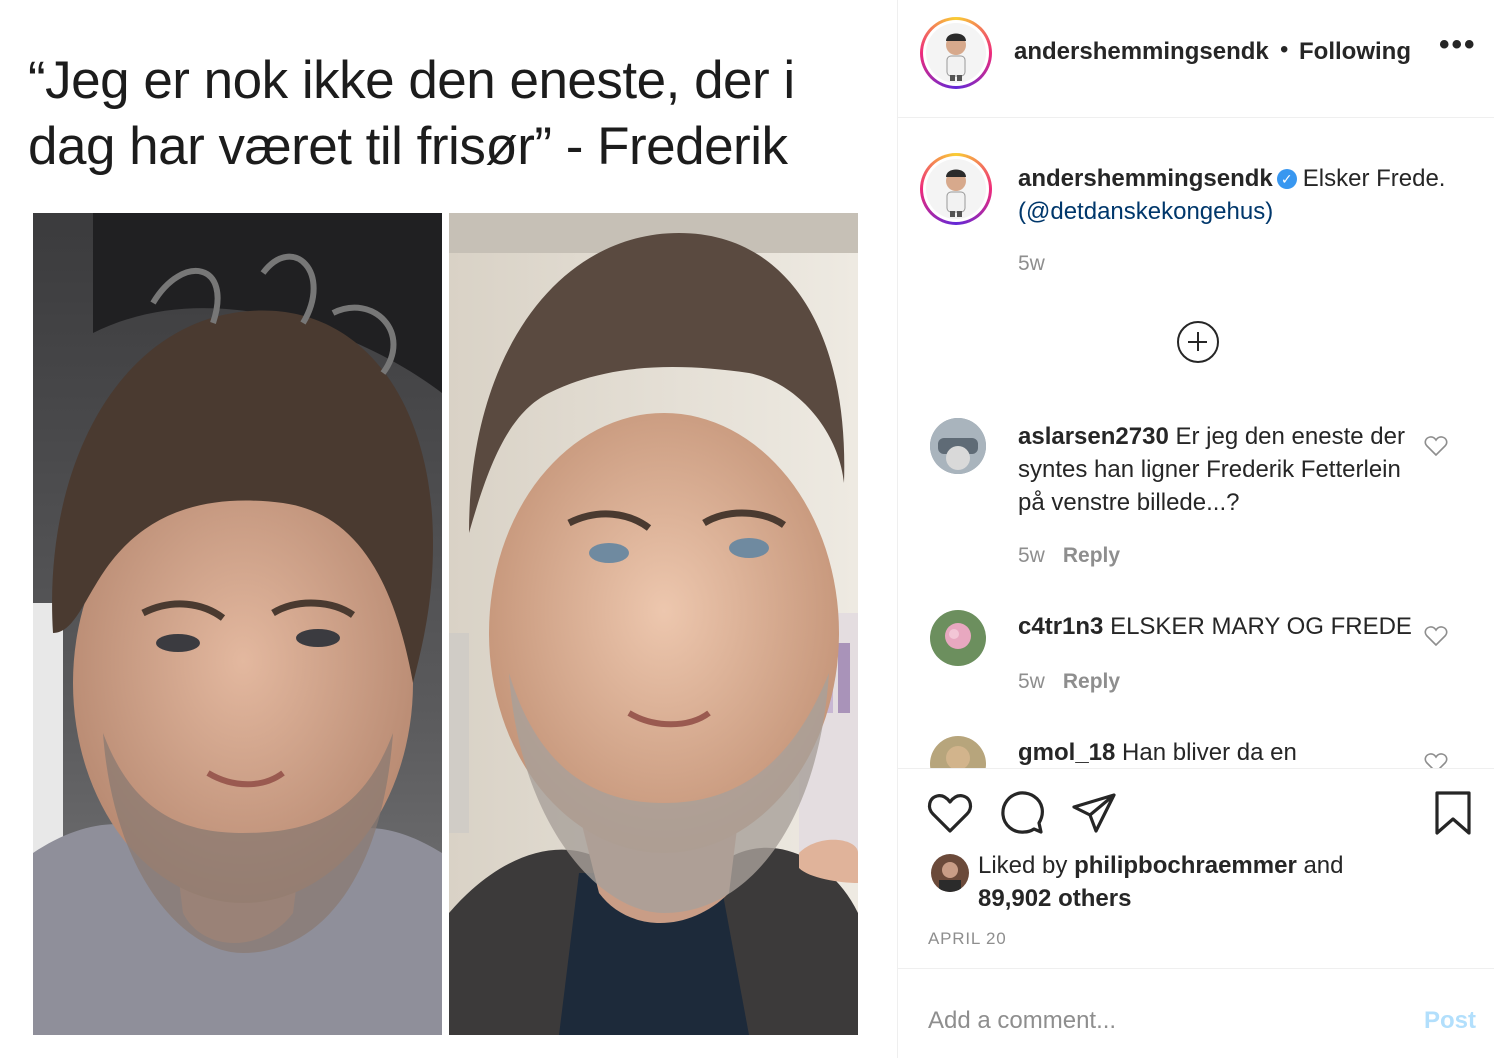 The width and height of the screenshot is (1494, 1058). I want to click on comment-bubble-icon, so click(1022, 813).